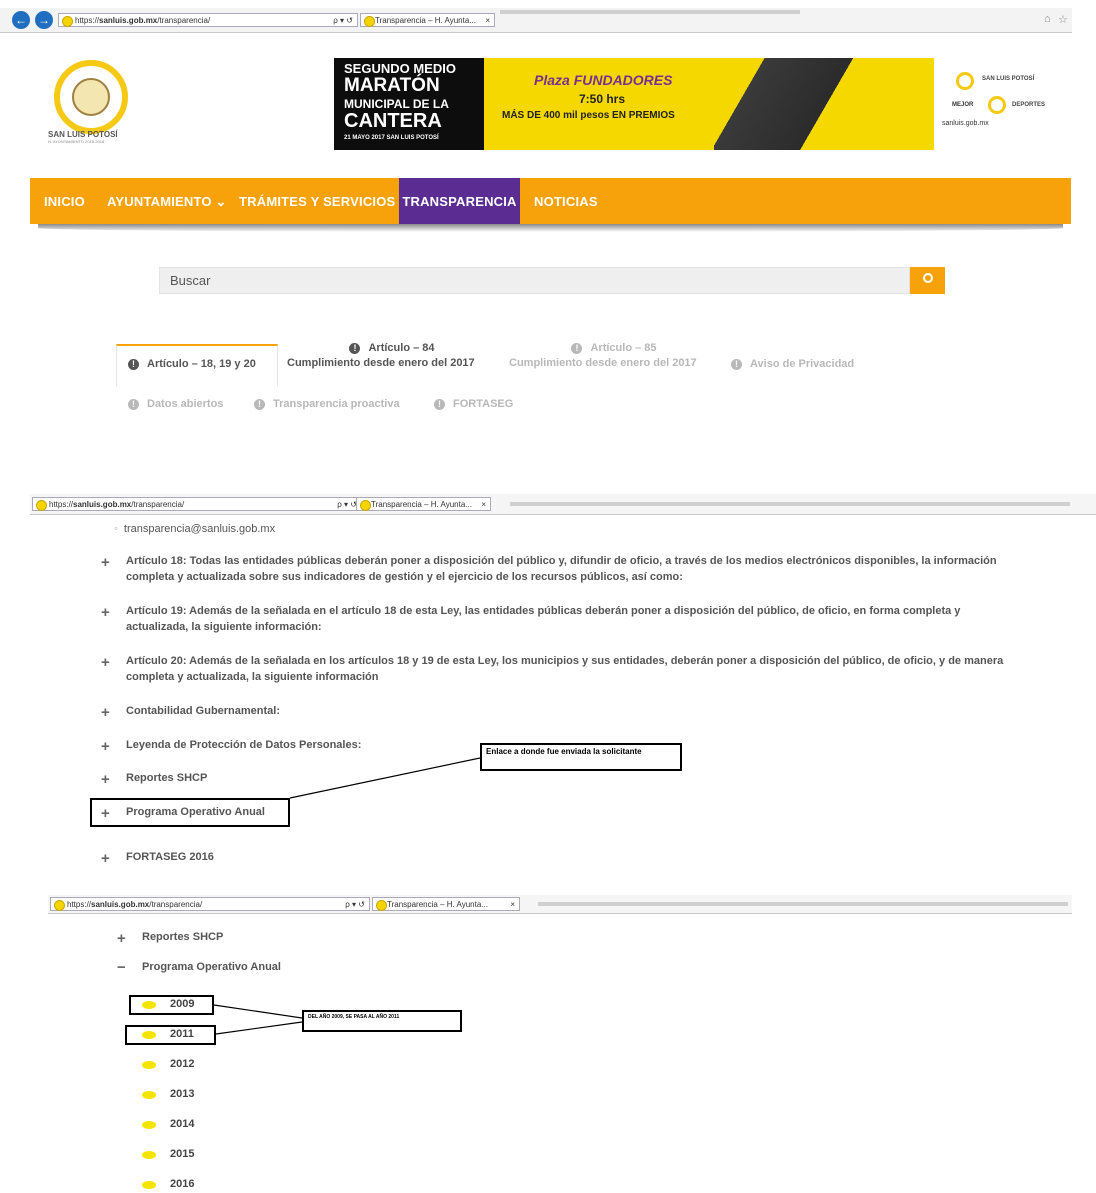 The height and width of the screenshot is (1193, 1096). Describe the element at coordinates (512, 905) in the screenshot. I see `close-tab-icon: ×` at that location.